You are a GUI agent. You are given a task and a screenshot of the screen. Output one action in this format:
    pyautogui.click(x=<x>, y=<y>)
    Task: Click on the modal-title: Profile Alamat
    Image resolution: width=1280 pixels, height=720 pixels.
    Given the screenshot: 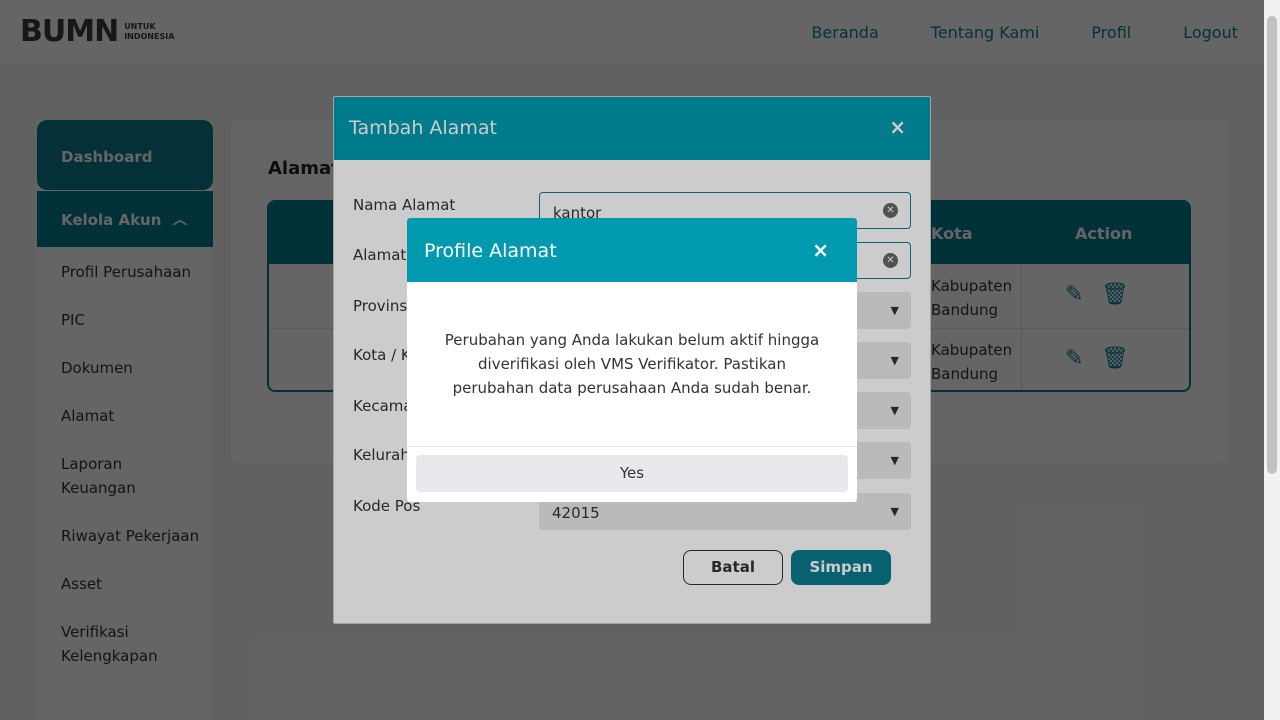 What is the action you would take?
    pyautogui.click(x=490, y=251)
    